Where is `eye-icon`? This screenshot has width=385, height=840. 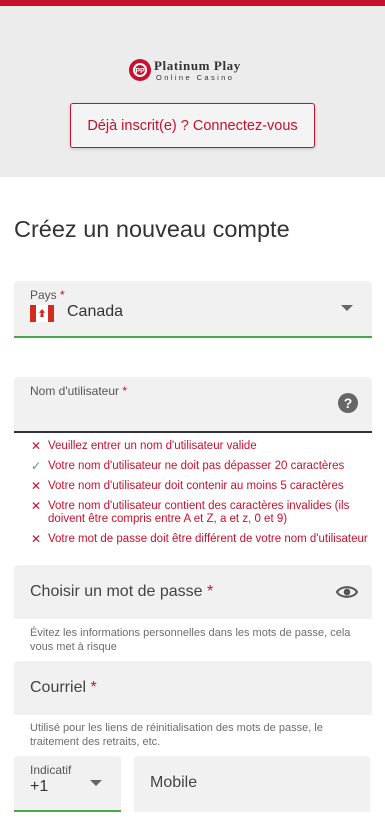
eye-icon is located at coordinates (347, 592).